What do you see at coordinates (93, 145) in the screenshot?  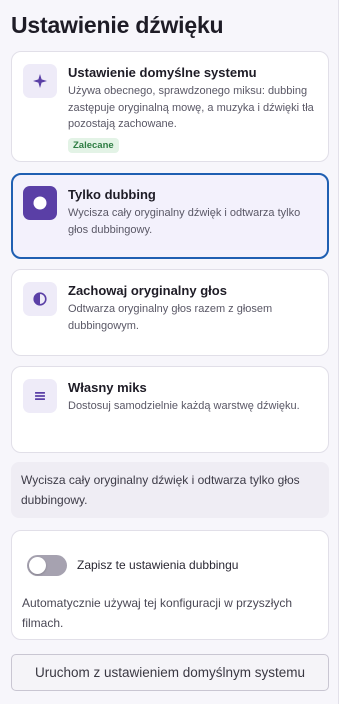 I see `recommended-badge: Zalecane` at bounding box center [93, 145].